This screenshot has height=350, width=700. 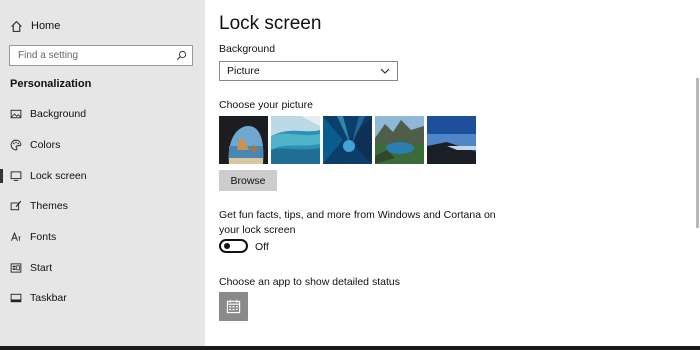 I want to click on choose-picture-label: Choose your picture, so click(x=266, y=105).